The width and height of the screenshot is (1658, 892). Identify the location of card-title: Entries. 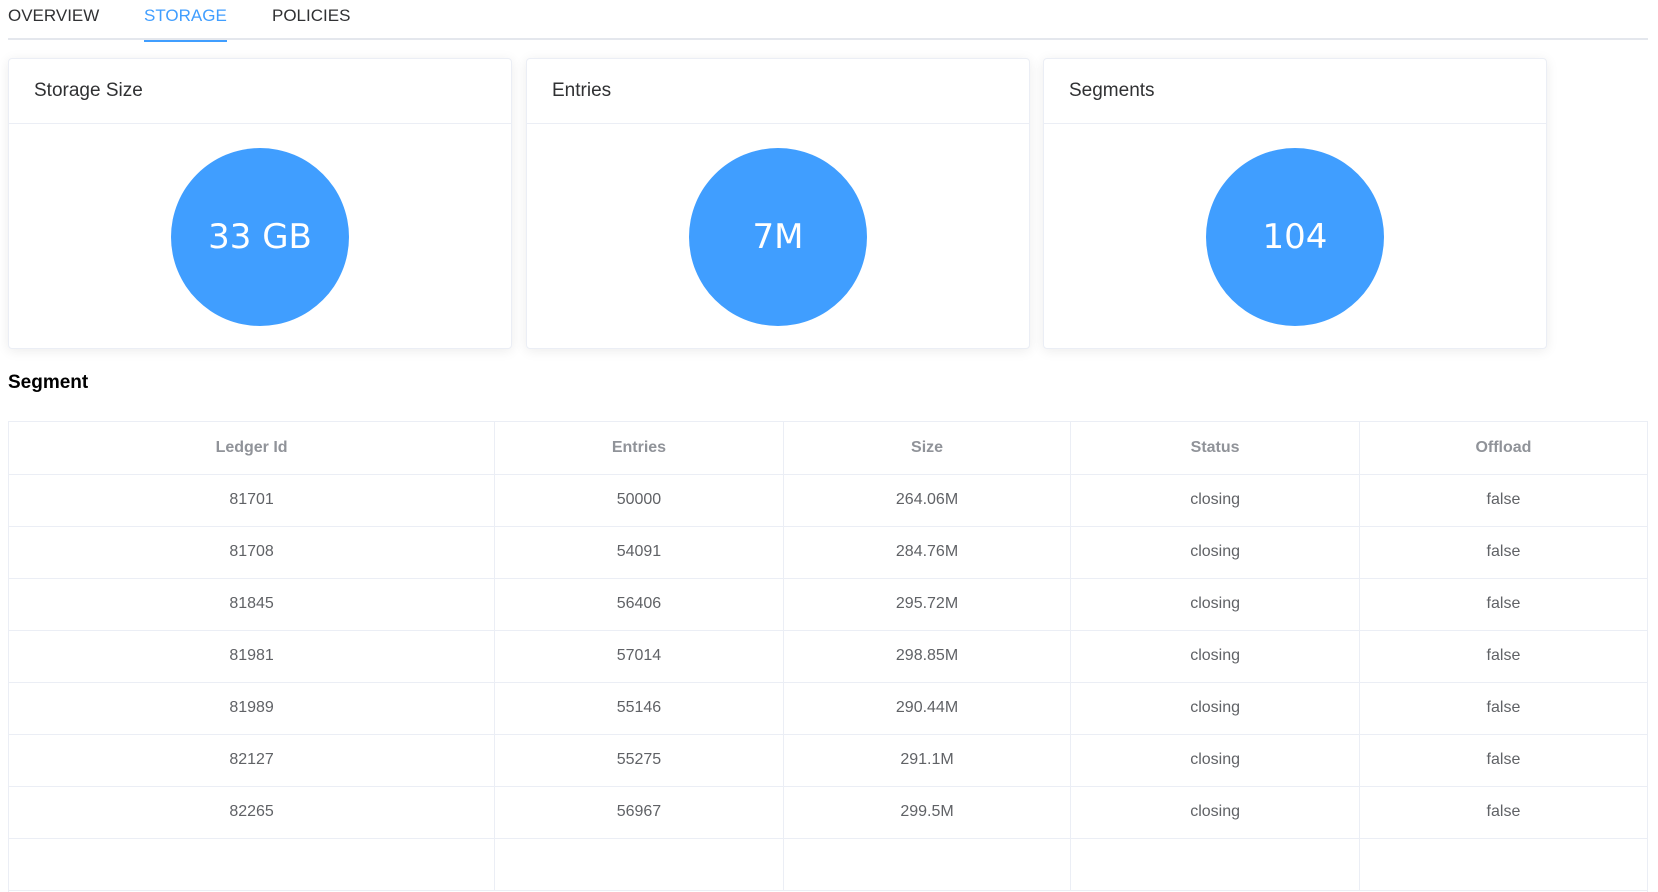
(778, 91).